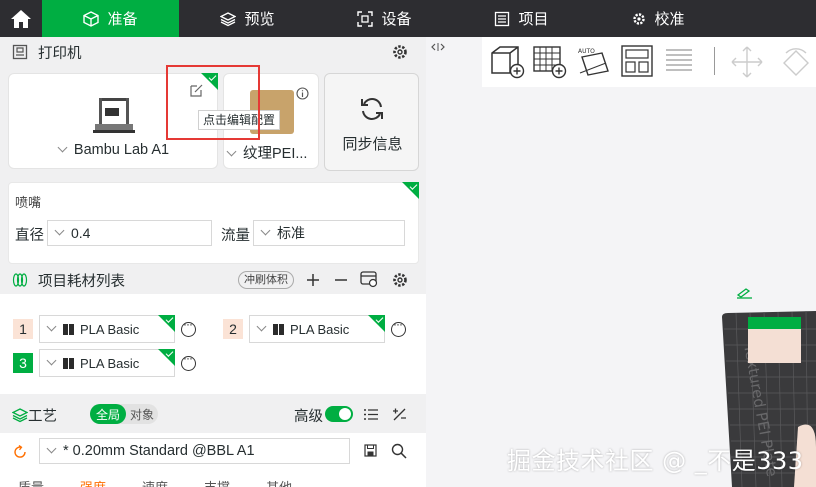 Image resolution: width=816 pixels, height=487 pixels. Describe the element at coordinates (400, 280) in the screenshot. I see `filament-settings-gear-icon` at that location.